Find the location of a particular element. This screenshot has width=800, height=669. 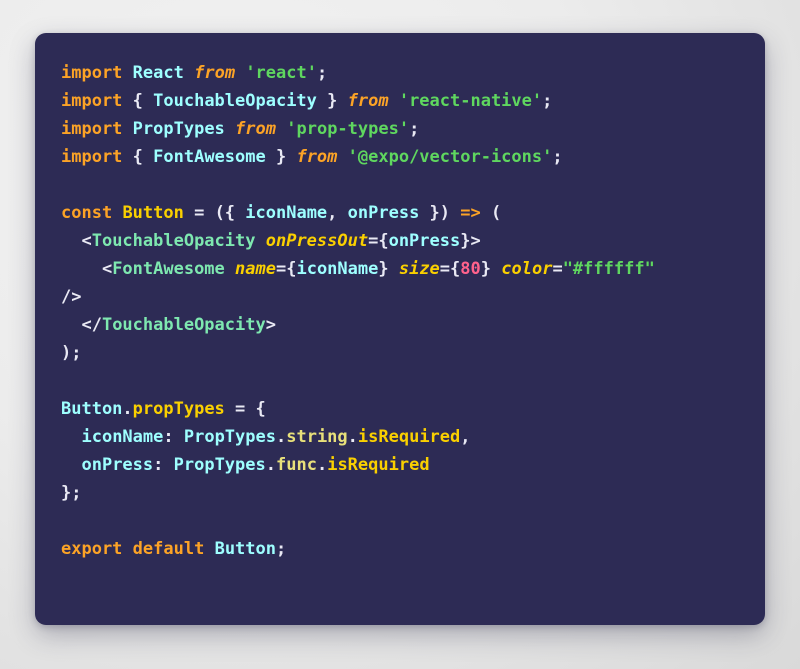

code-line: iconName: PropTypes.string.isRequired, is located at coordinates (402, 437).